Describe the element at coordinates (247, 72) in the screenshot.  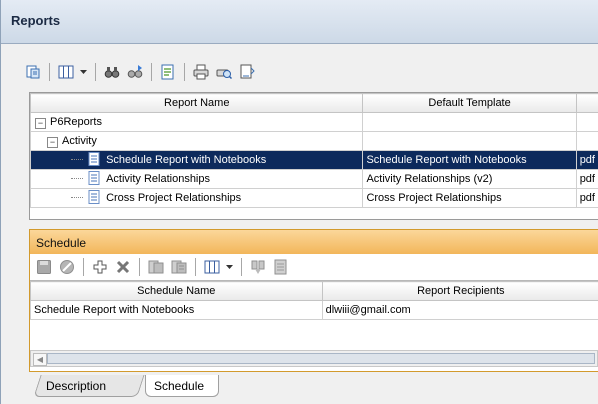
I see `page-setup-icon` at that location.